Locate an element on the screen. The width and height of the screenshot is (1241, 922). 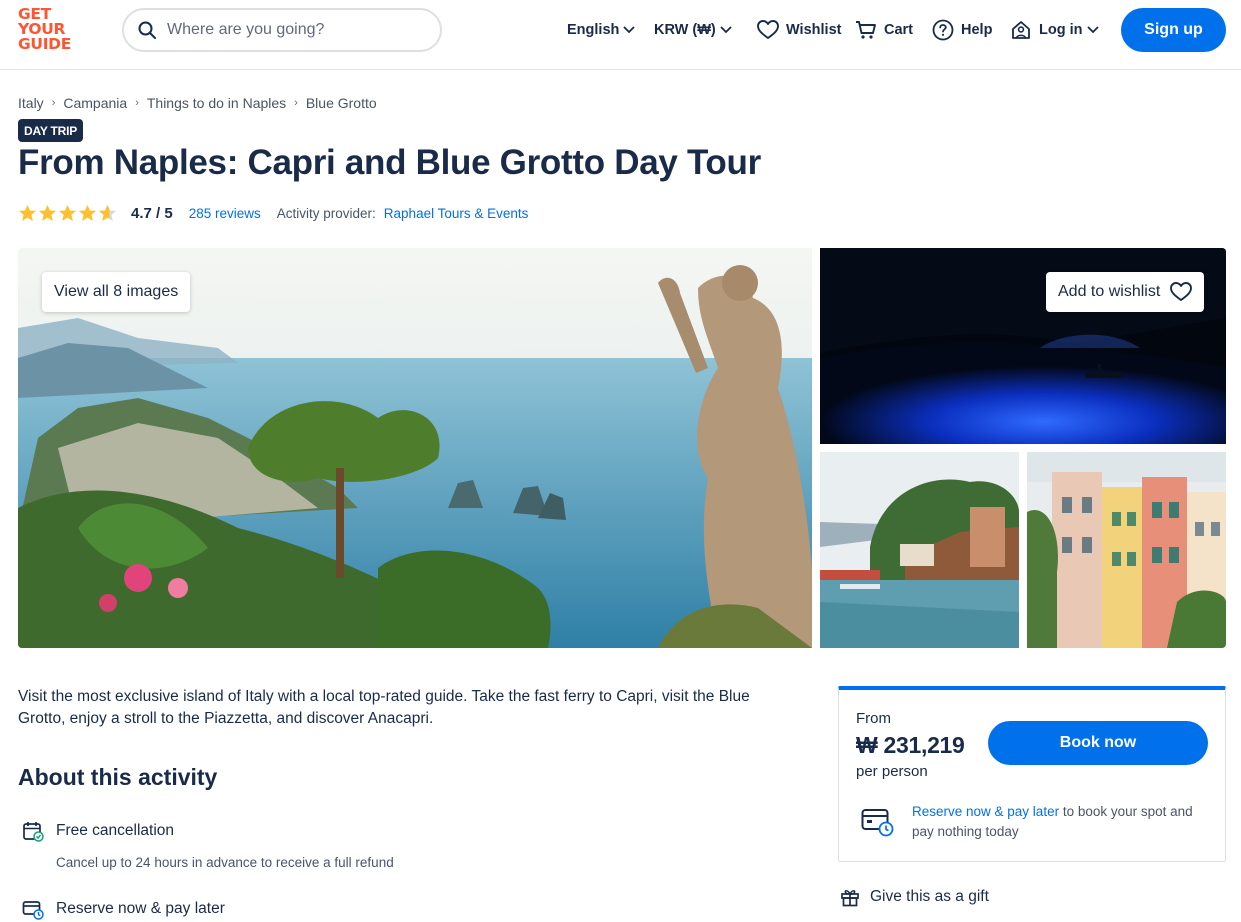
photo-colorful-houses is located at coordinates (1126, 550).